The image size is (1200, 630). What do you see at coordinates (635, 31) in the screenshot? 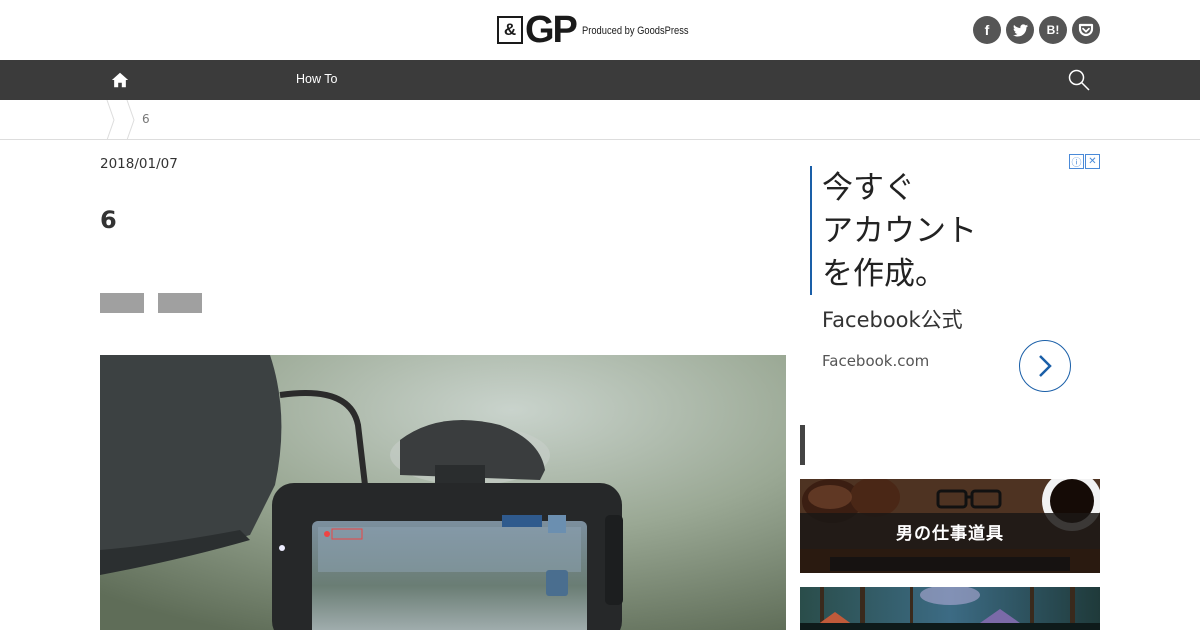
I see `logo-tagline: Produced by GoodsPress` at bounding box center [635, 31].